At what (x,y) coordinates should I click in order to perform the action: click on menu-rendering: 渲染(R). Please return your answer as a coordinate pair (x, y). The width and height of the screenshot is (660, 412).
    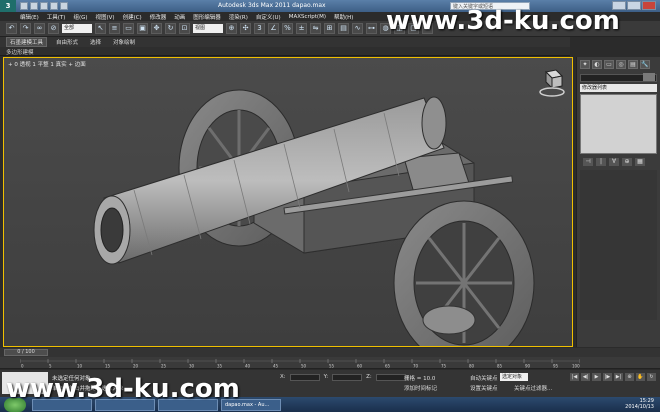
    Looking at the image, I should click on (238, 17).